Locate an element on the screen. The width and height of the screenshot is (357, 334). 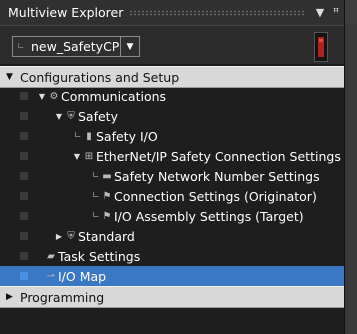
controller-status-icon is located at coordinates (321, 47).